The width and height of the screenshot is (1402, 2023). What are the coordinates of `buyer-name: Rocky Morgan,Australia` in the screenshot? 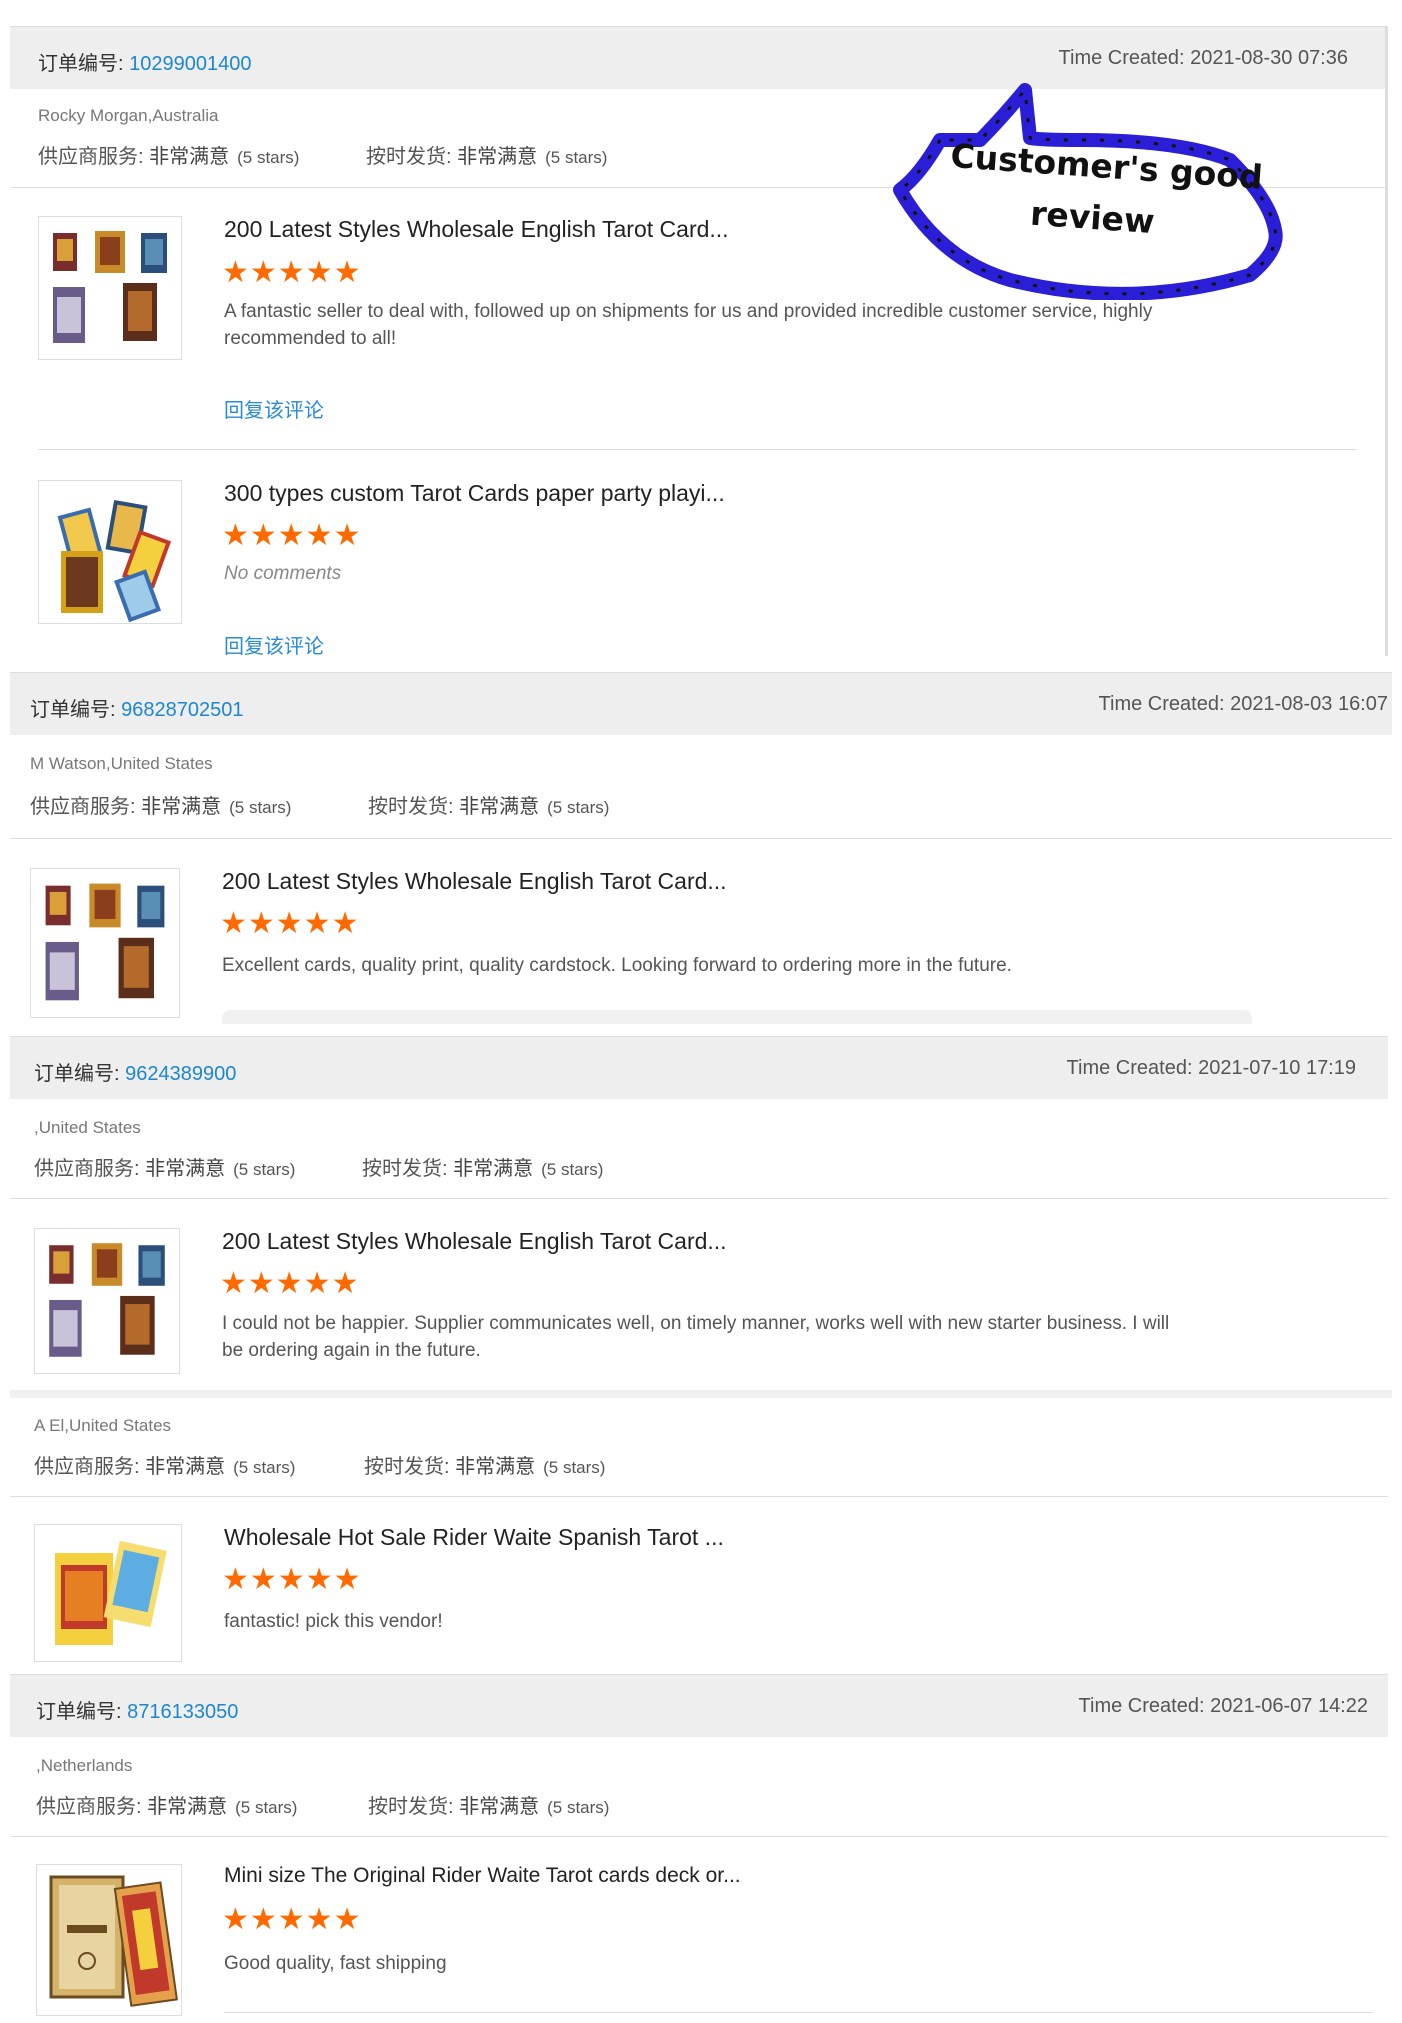 It's located at (128, 115).